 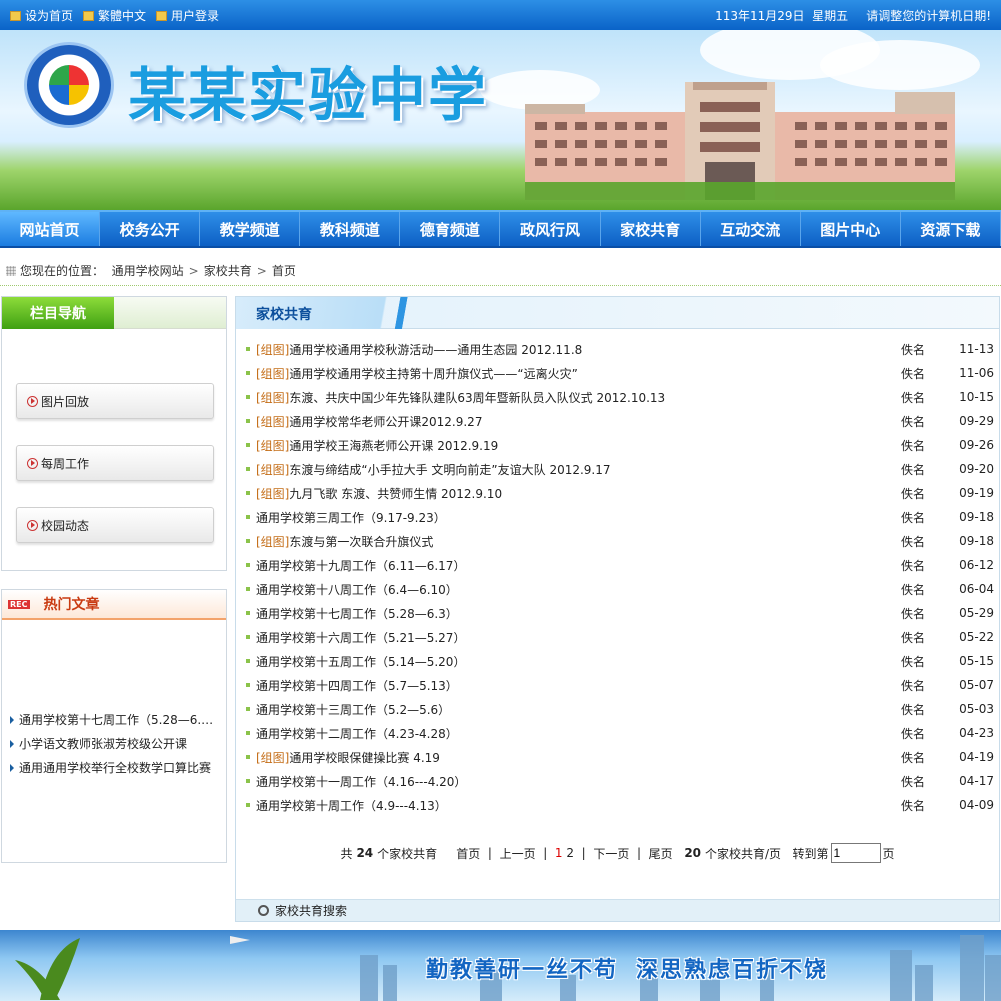 I want to click on column-nav-panel: 栏目导航 图片回放 每周工作 校园动态, so click(x=114, y=433).